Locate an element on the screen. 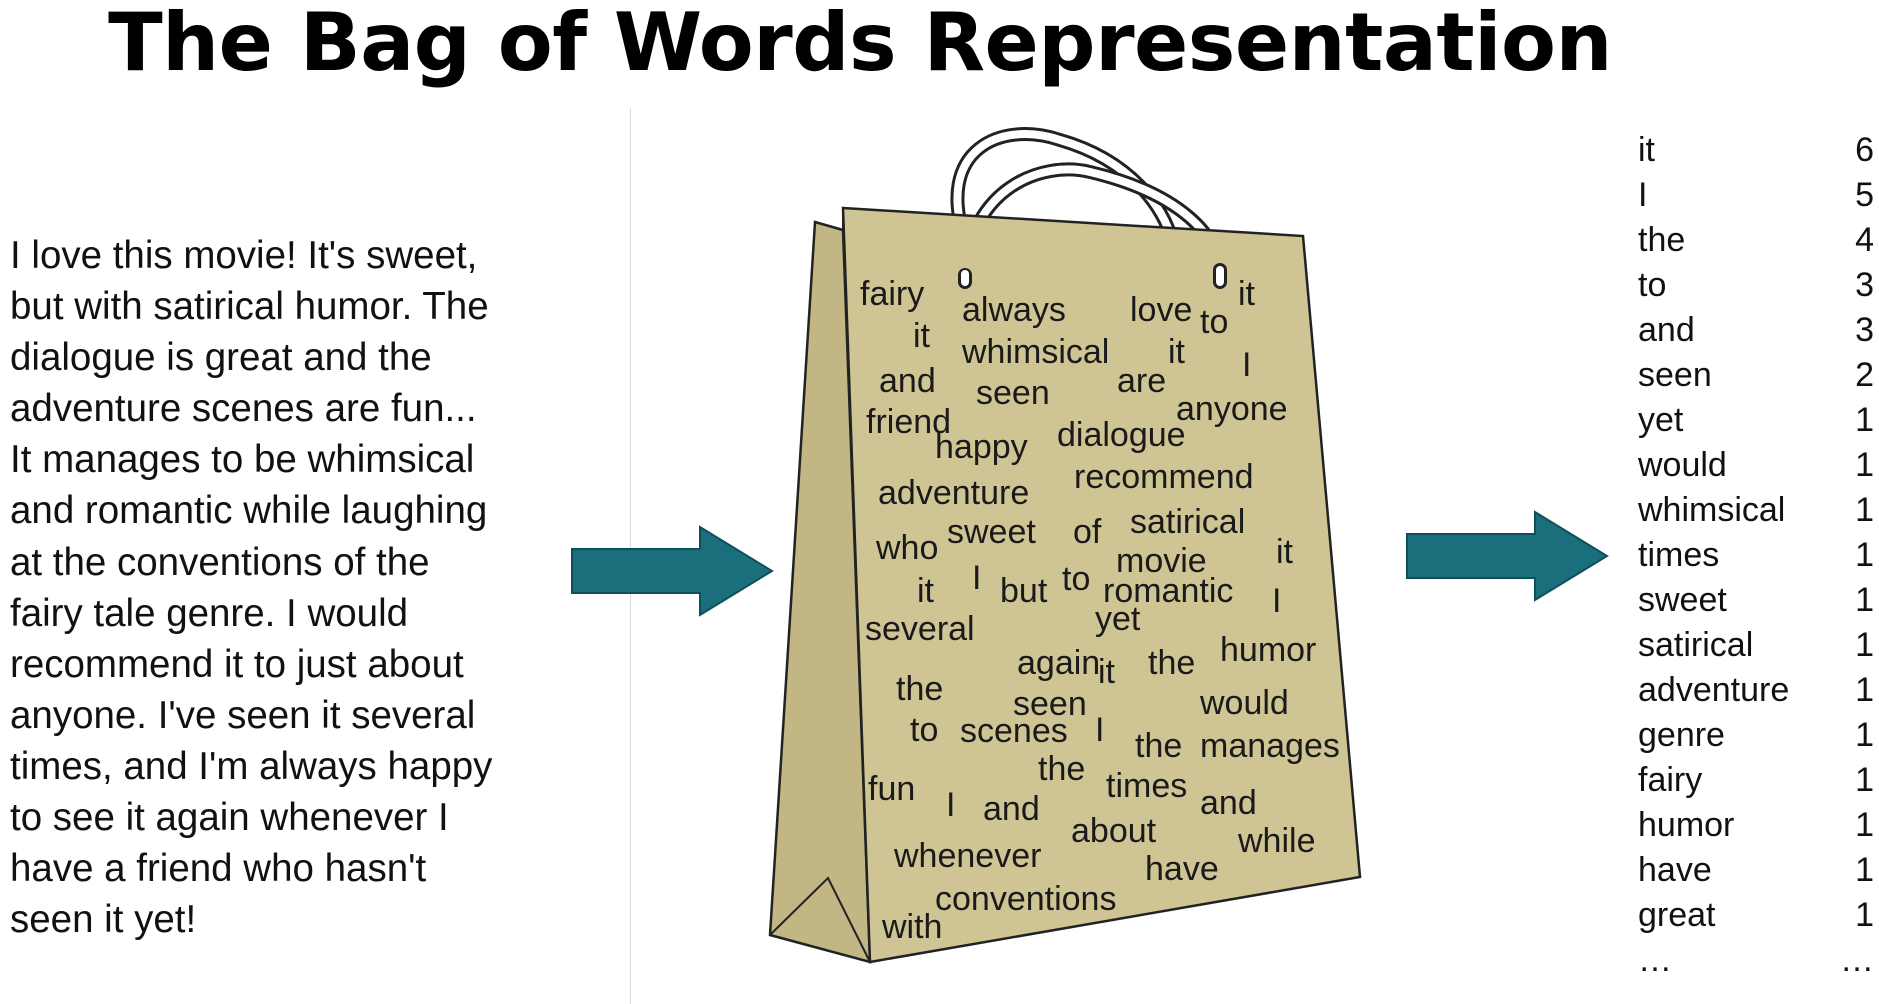 The image size is (1879, 1004). bag-word: several is located at coordinates (920, 629).